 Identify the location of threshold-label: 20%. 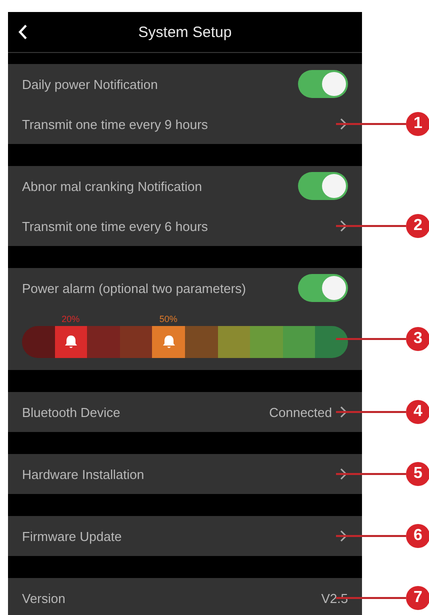
(70, 319).